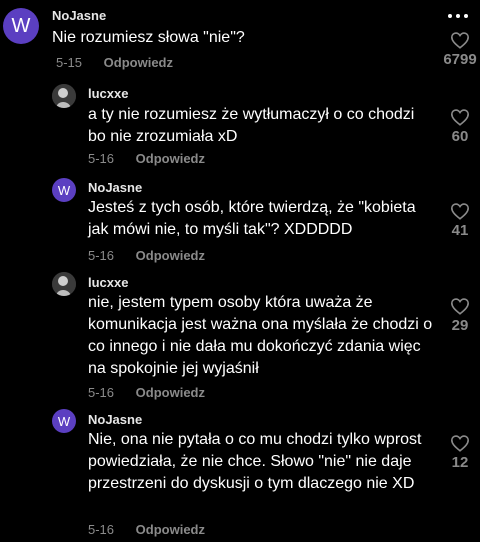 This screenshot has height=542, width=480. What do you see at coordinates (460, 462) in the screenshot?
I see `like-count: 12` at bounding box center [460, 462].